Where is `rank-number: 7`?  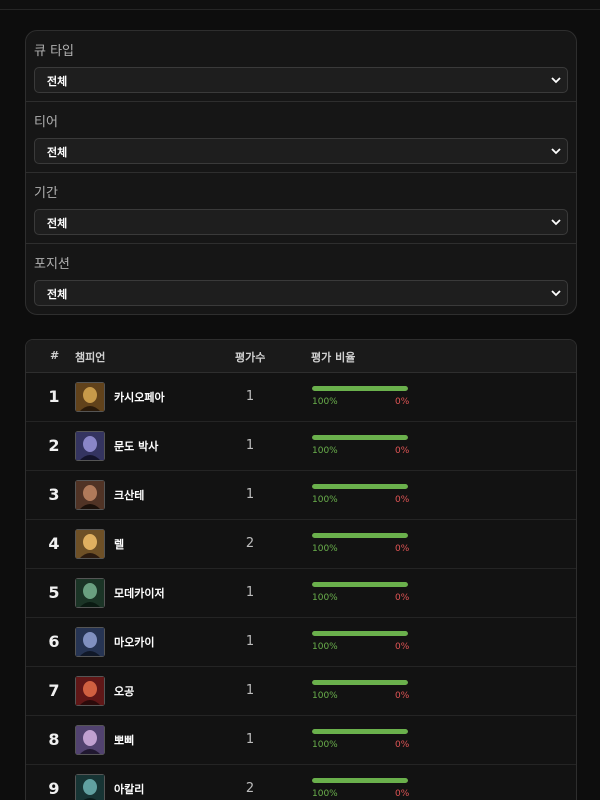
rank-number: 7 is located at coordinates (54, 690).